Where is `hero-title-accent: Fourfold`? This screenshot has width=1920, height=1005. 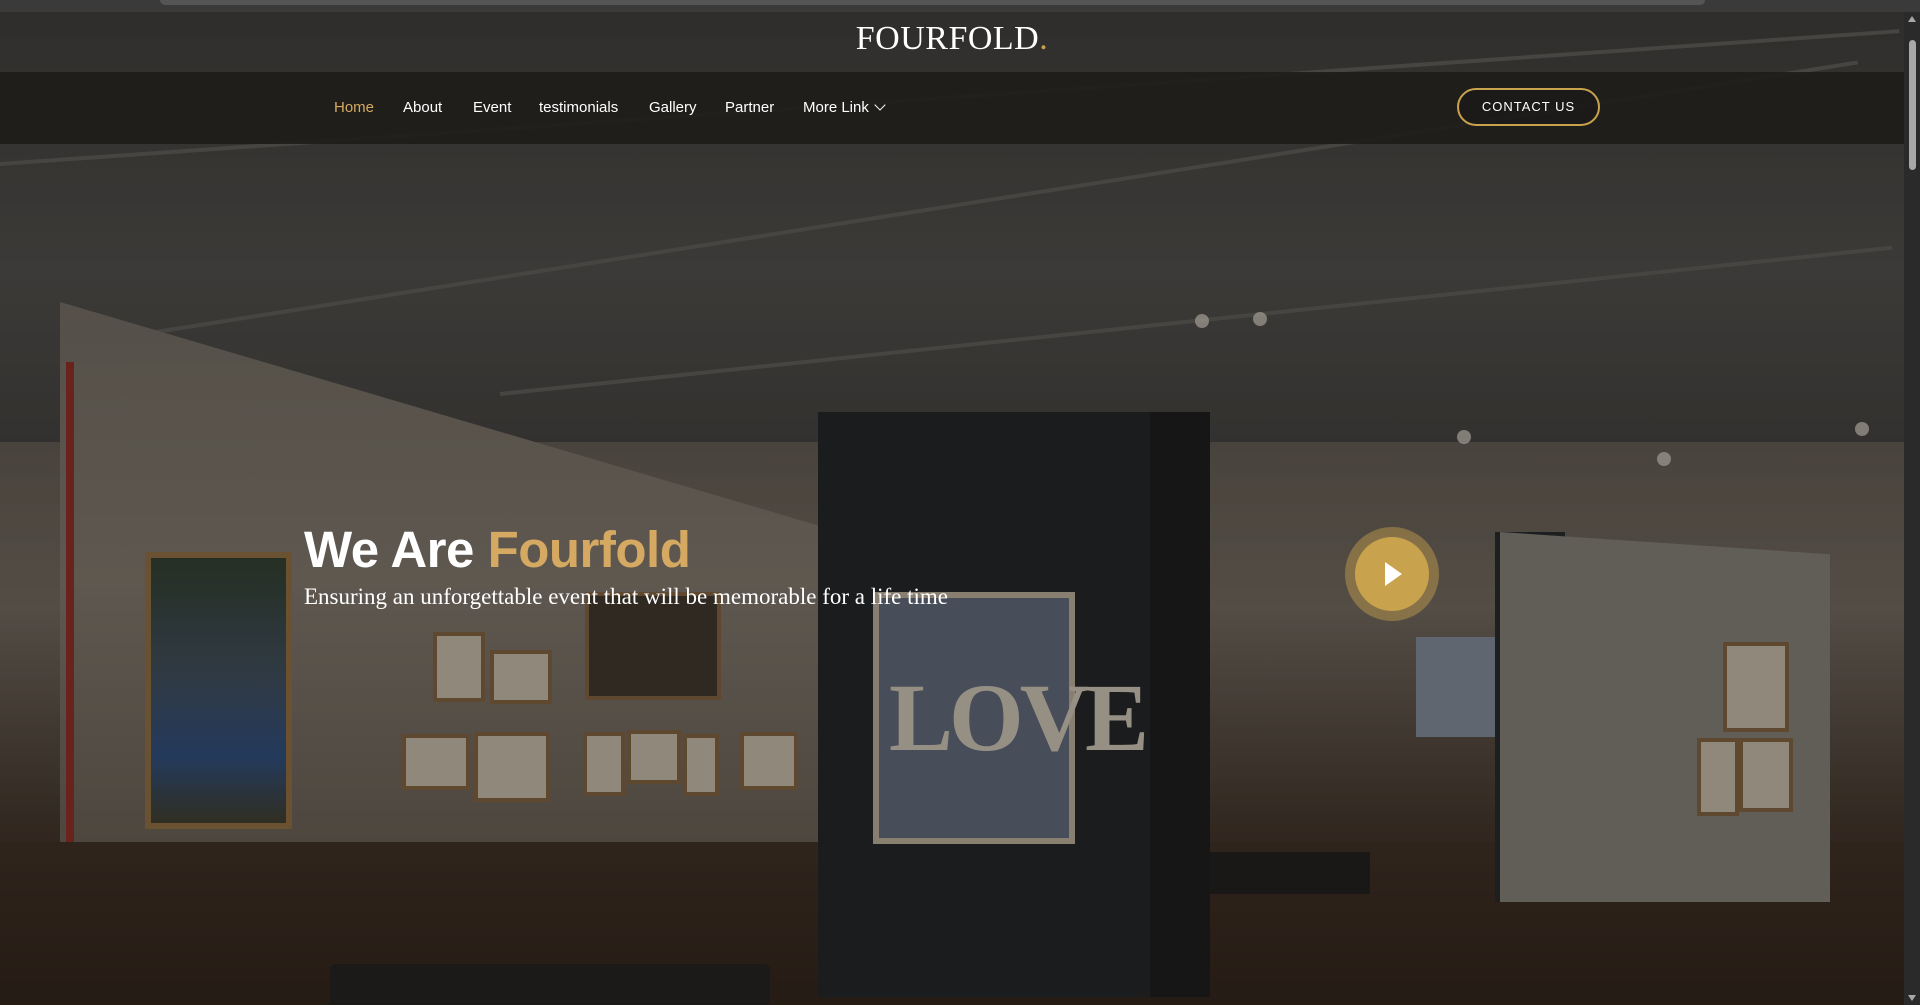
hero-title-accent: Fourfold is located at coordinates (589, 549).